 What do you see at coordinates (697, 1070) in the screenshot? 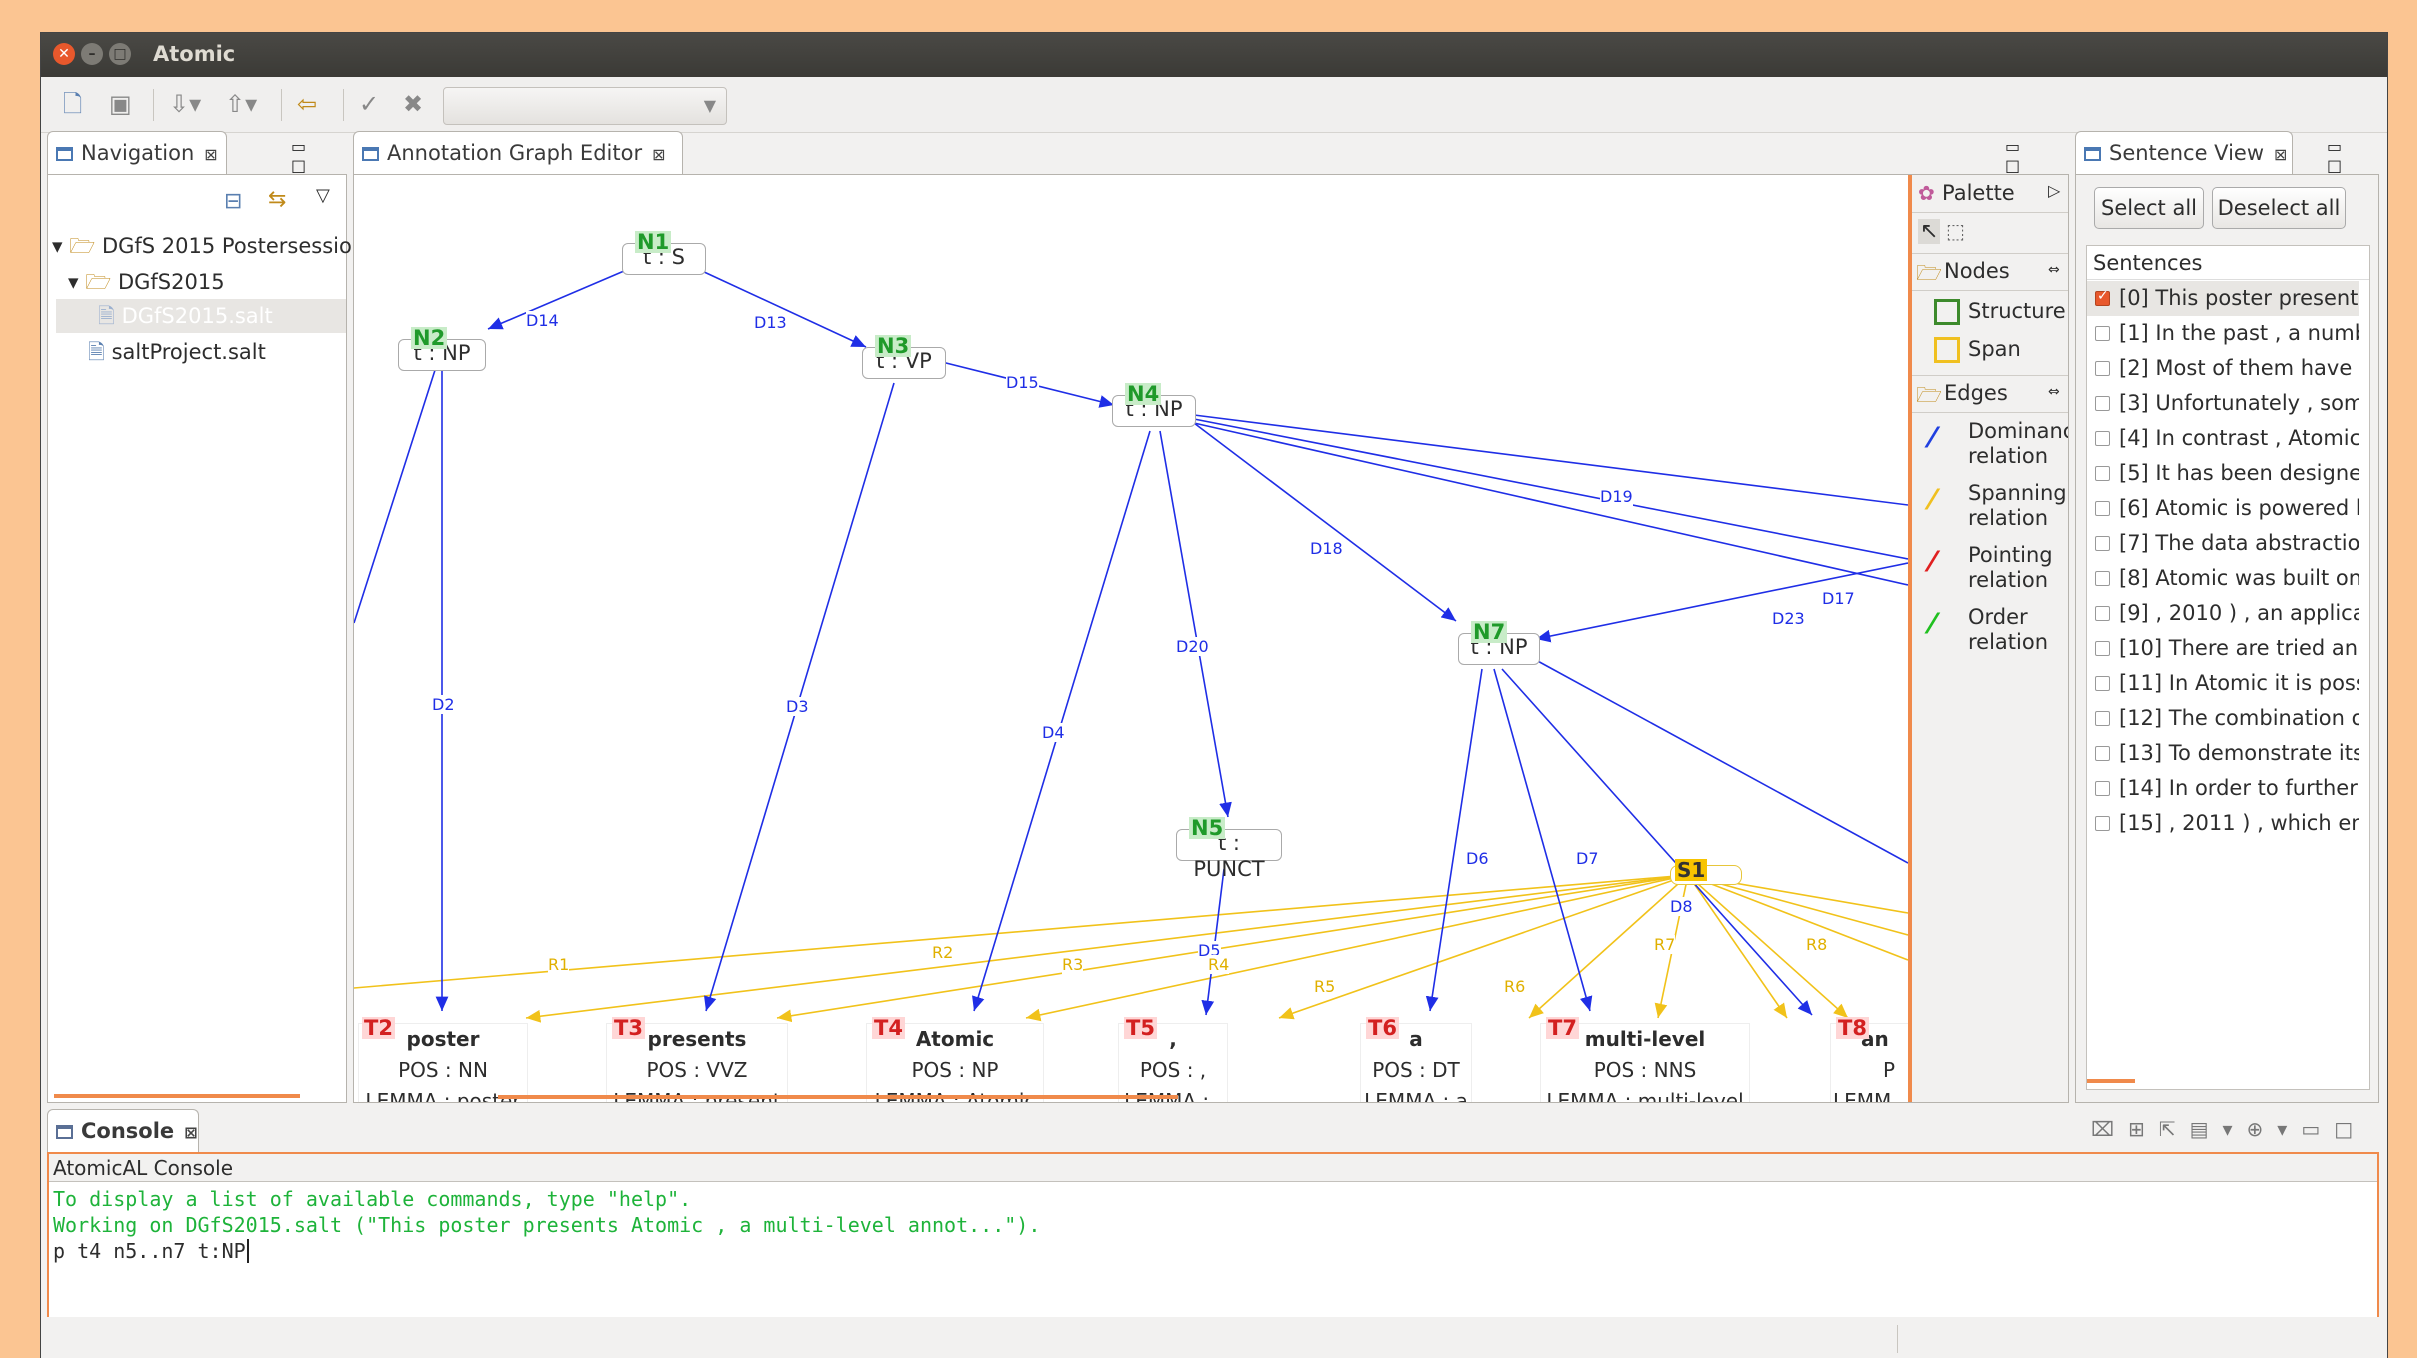
I see `token-pos: POS : VVZ` at bounding box center [697, 1070].